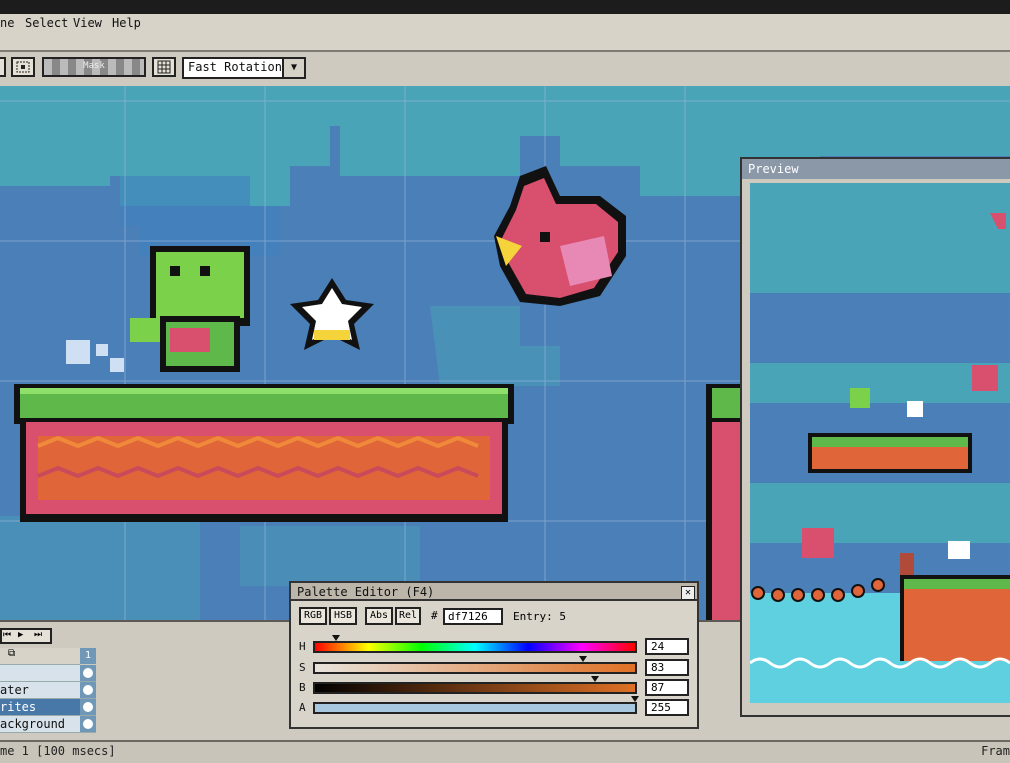 This screenshot has height=763, width=1010. What do you see at coordinates (505, 43) in the screenshot?
I see `menu-gap` at bounding box center [505, 43].